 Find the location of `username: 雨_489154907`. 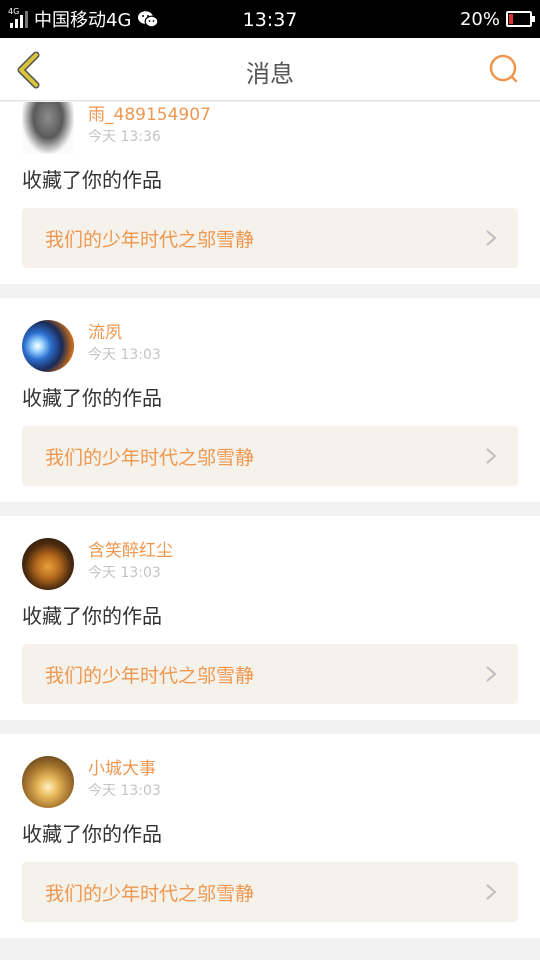

username: 雨_489154907 is located at coordinates (149, 115).